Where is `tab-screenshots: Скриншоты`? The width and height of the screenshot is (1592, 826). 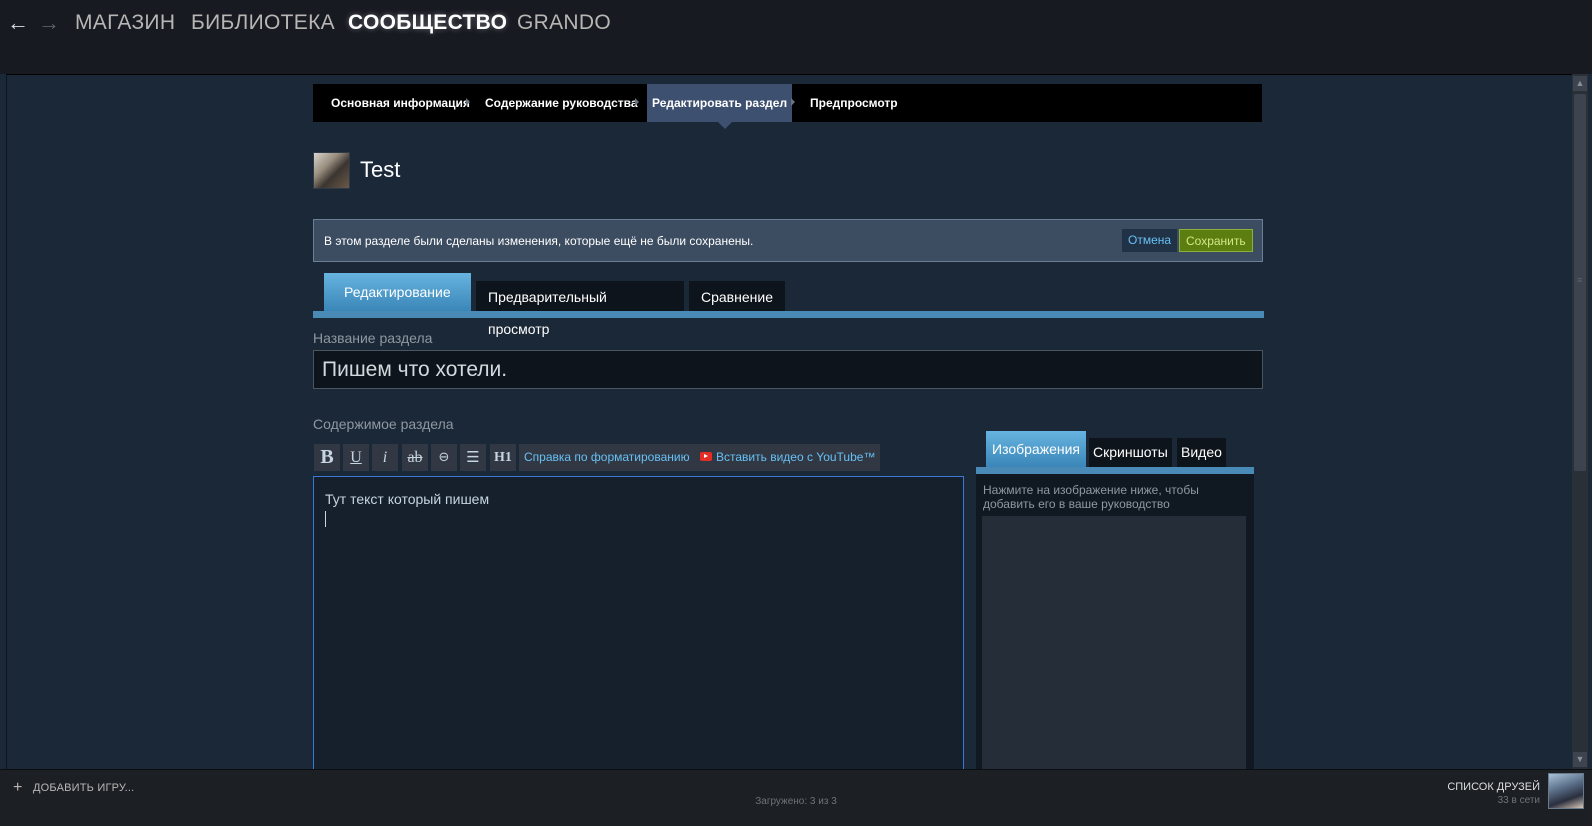 tab-screenshots: Скриншоты is located at coordinates (1130, 452).